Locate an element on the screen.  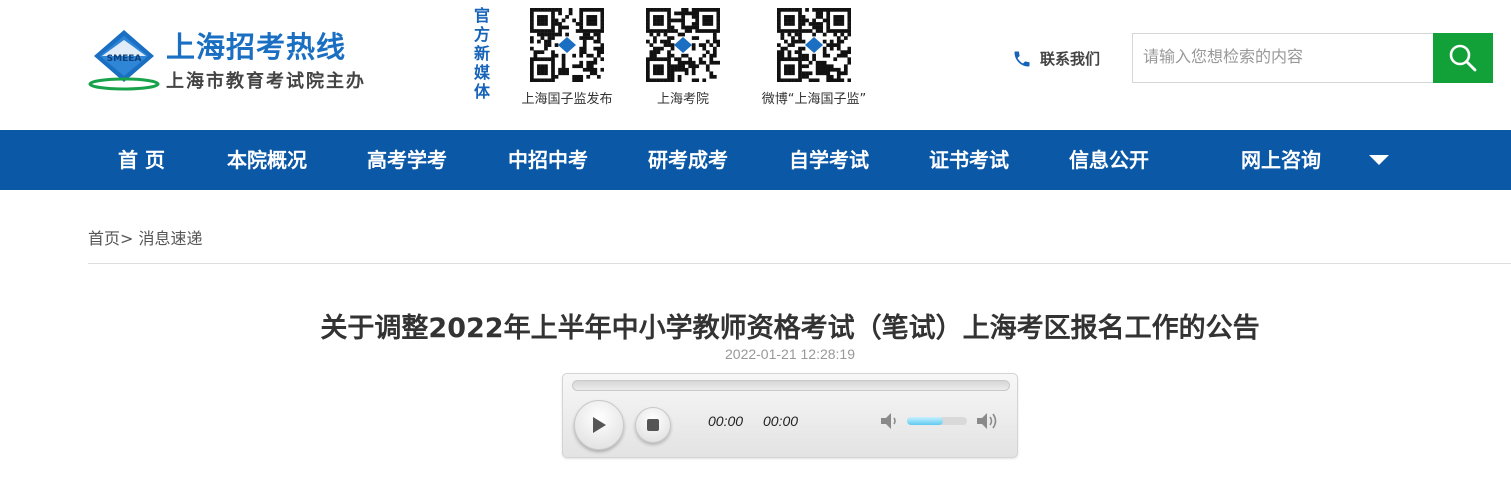
nav-item-zhongkao: 中招中考 is located at coordinates (548, 160).